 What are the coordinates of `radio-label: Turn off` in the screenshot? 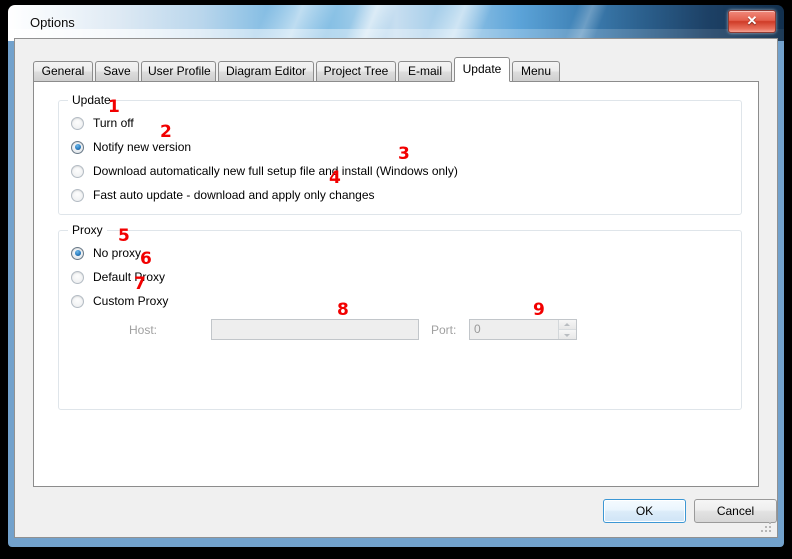 It's located at (113, 123).